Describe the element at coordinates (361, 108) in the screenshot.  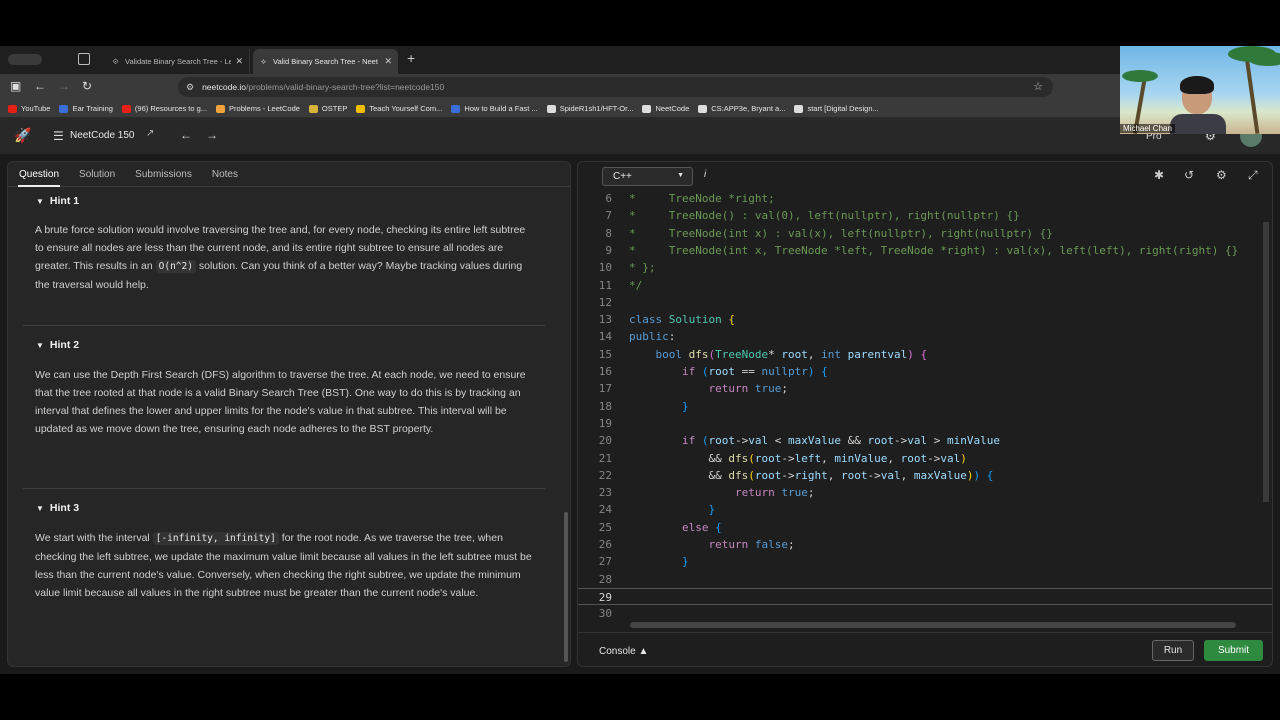
I see `bookmark-favicon-icon` at that location.